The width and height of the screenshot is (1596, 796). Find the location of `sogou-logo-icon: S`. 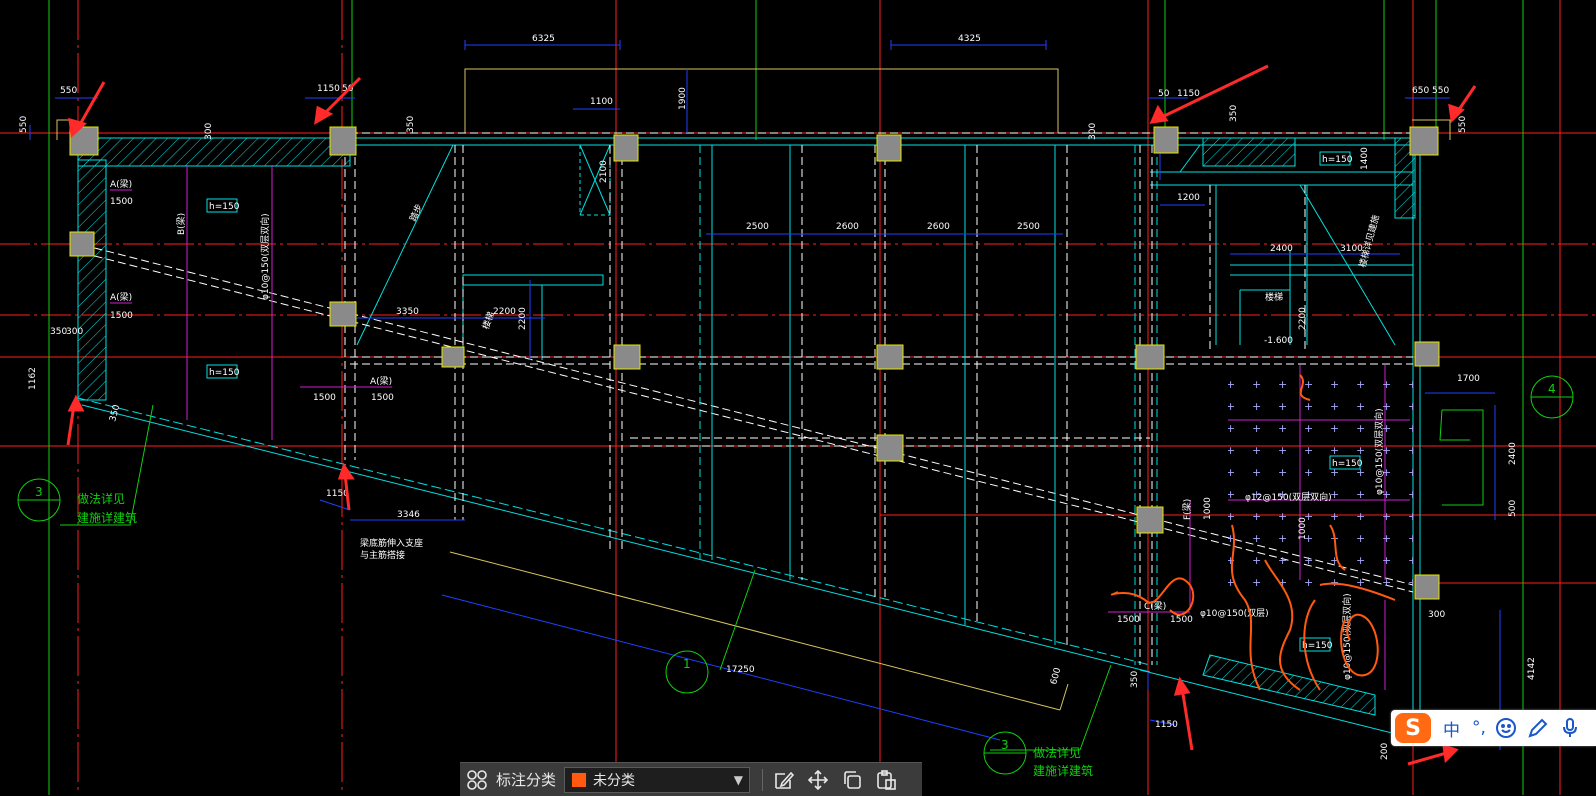

sogou-logo-icon: S is located at coordinates (1413, 728).